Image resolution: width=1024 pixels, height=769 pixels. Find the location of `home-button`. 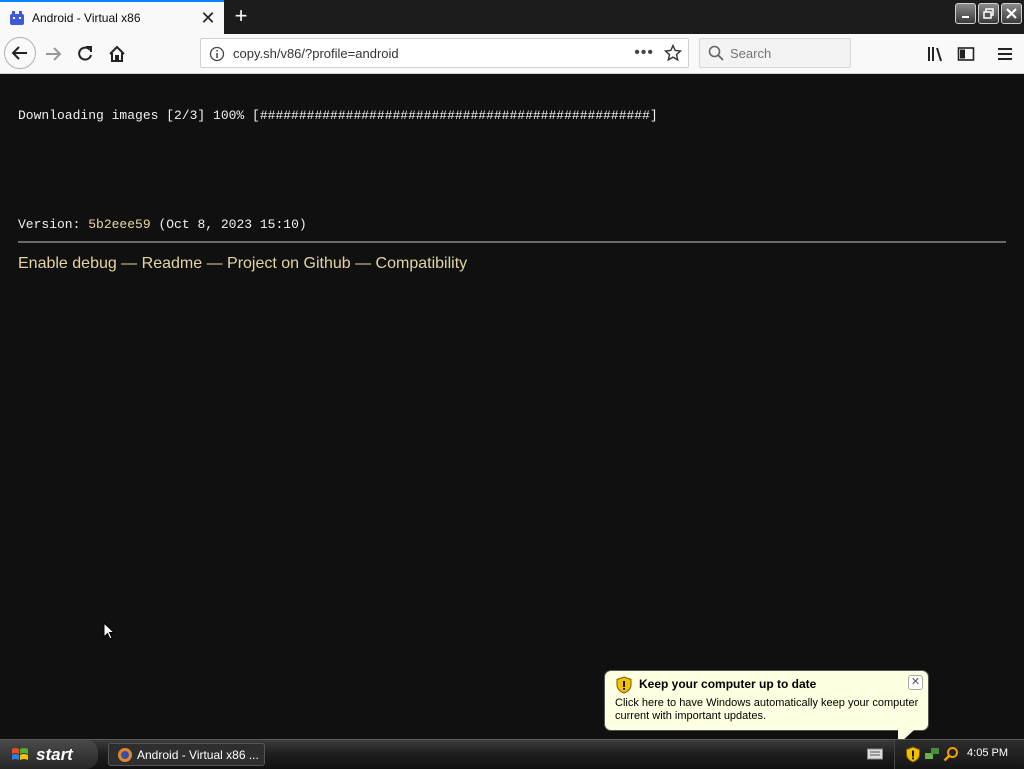

home-button is located at coordinates (117, 54).